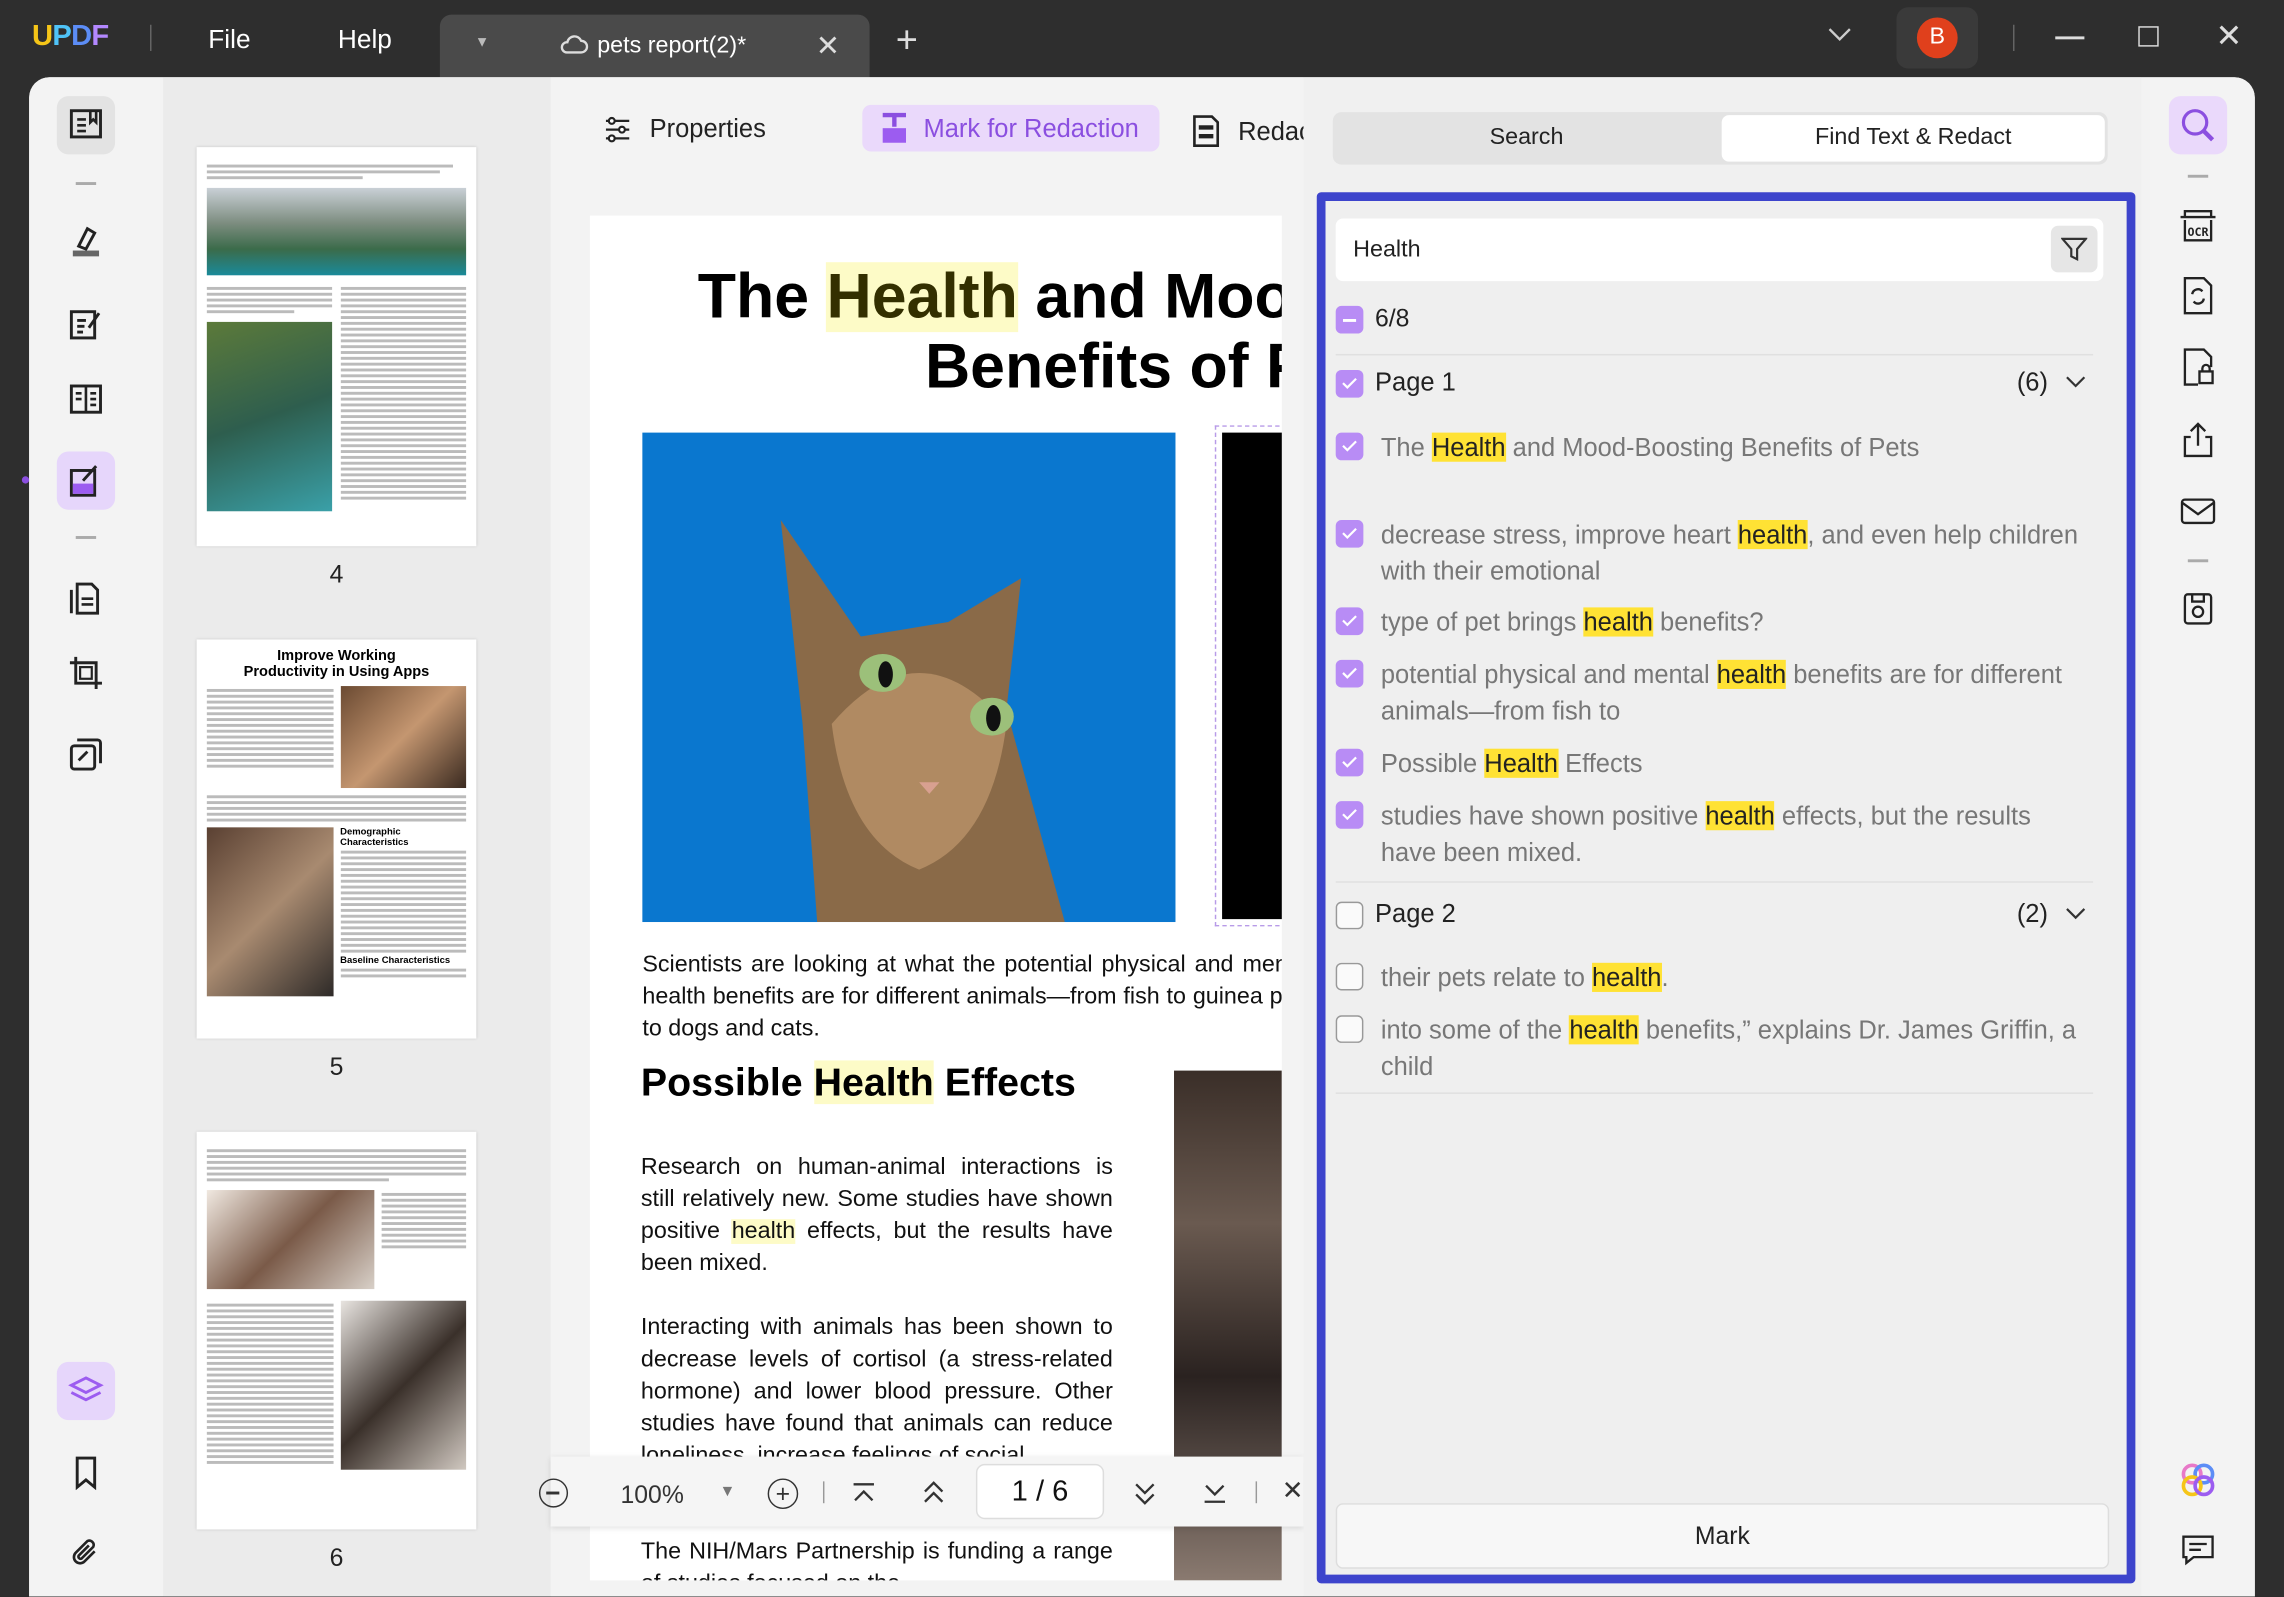 This screenshot has height=1597, width=2284. Describe the element at coordinates (2198, 1480) in the screenshot. I see `ai-assistant-icon` at that location.